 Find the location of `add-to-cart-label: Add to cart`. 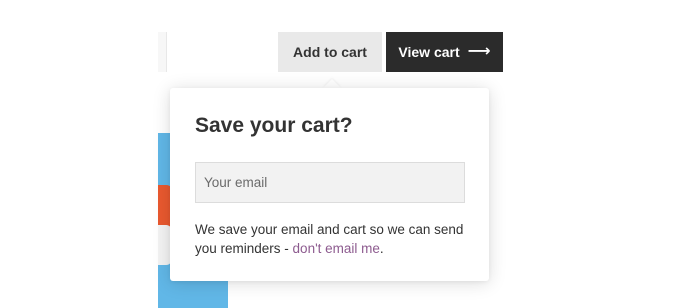

add-to-cart-label: Add to cart is located at coordinates (330, 52).